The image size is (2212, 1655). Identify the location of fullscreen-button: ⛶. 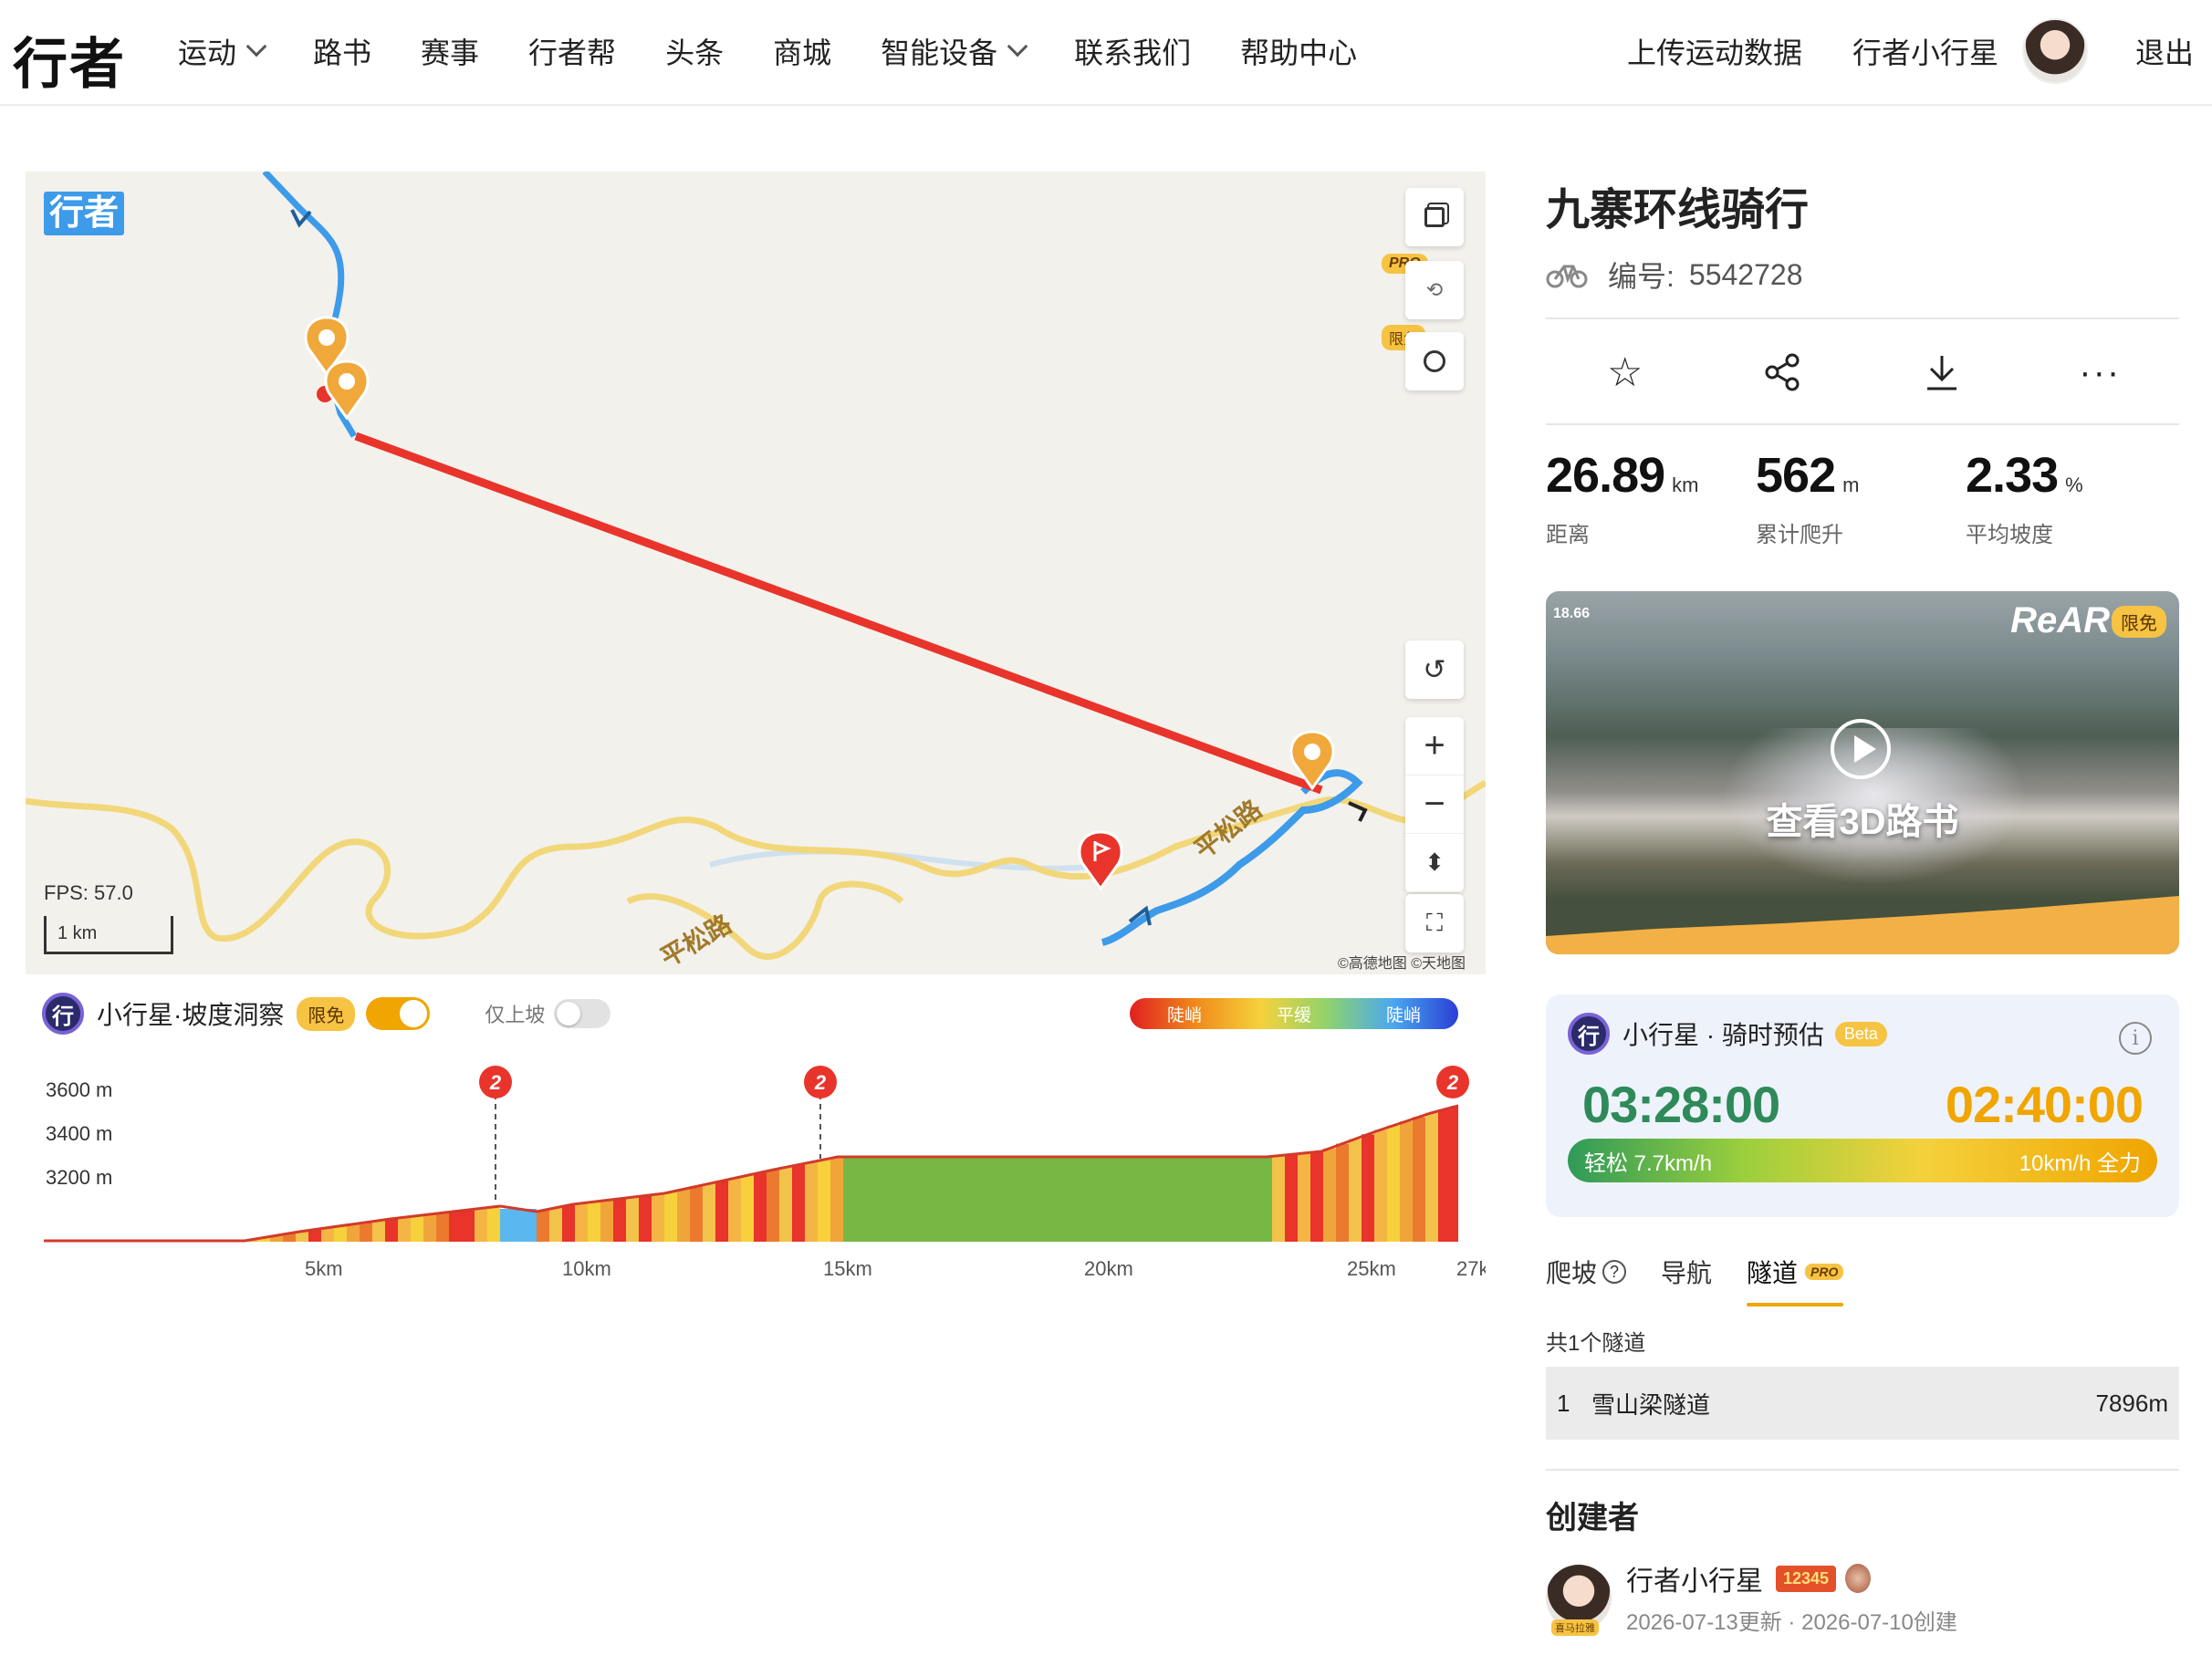
(1434, 923).